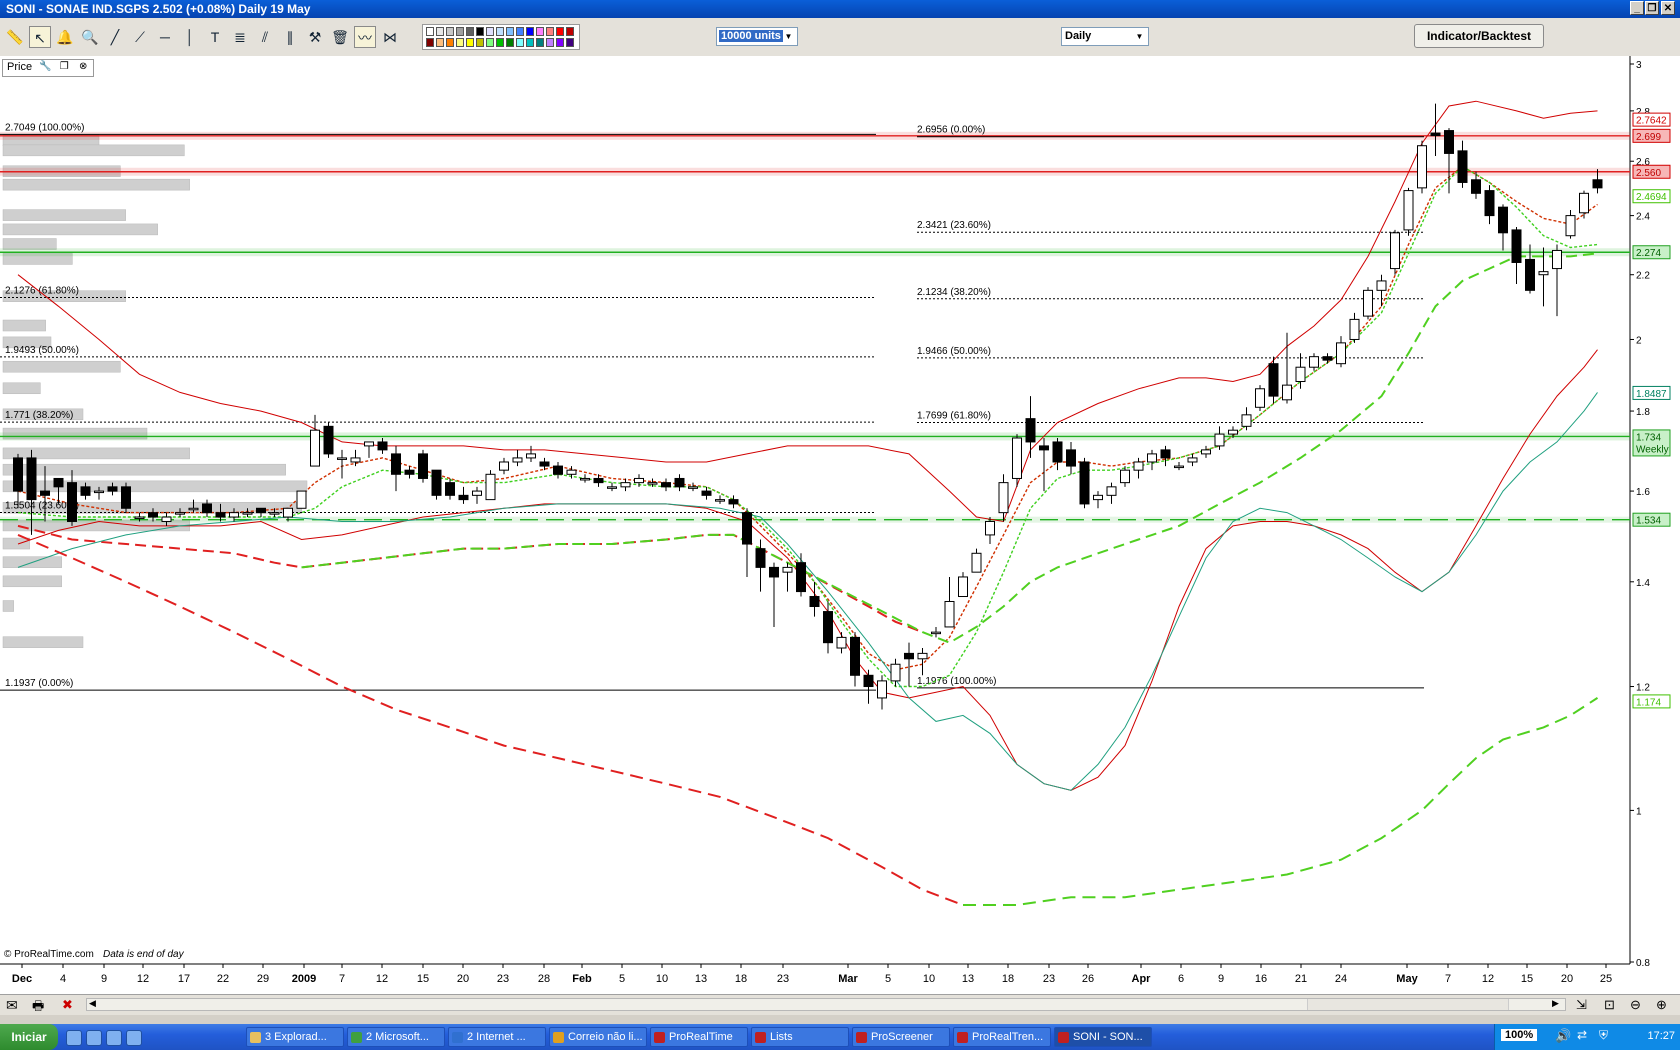  Describe the element at coordinates (240, 37) in the screenshot. I see `fibonacci-icon: ≣` at that location.